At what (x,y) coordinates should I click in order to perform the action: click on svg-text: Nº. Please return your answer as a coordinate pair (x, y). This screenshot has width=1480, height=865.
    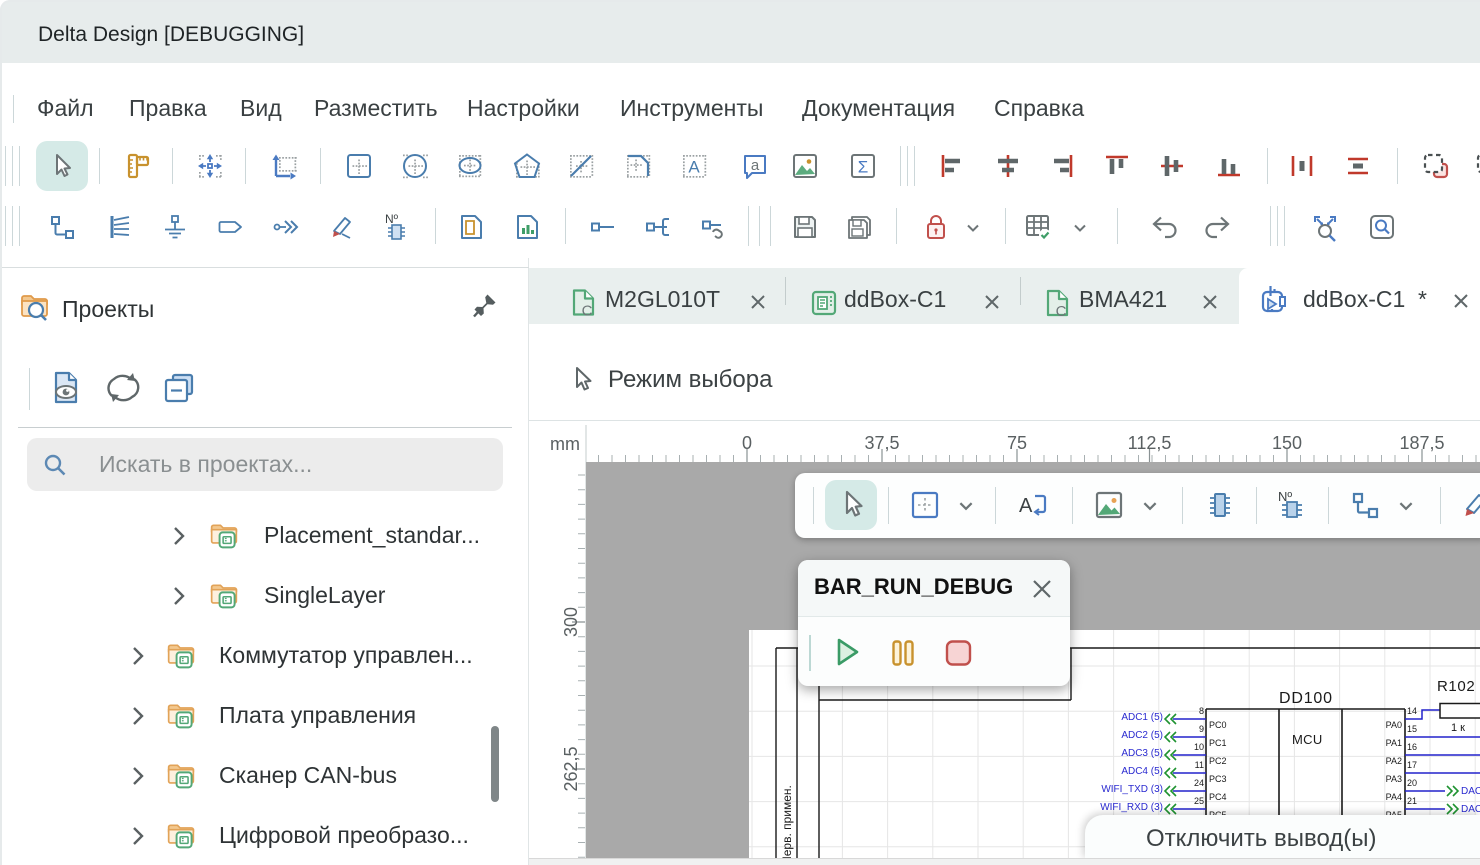
    Looking at the image, I should click on (392, 219).